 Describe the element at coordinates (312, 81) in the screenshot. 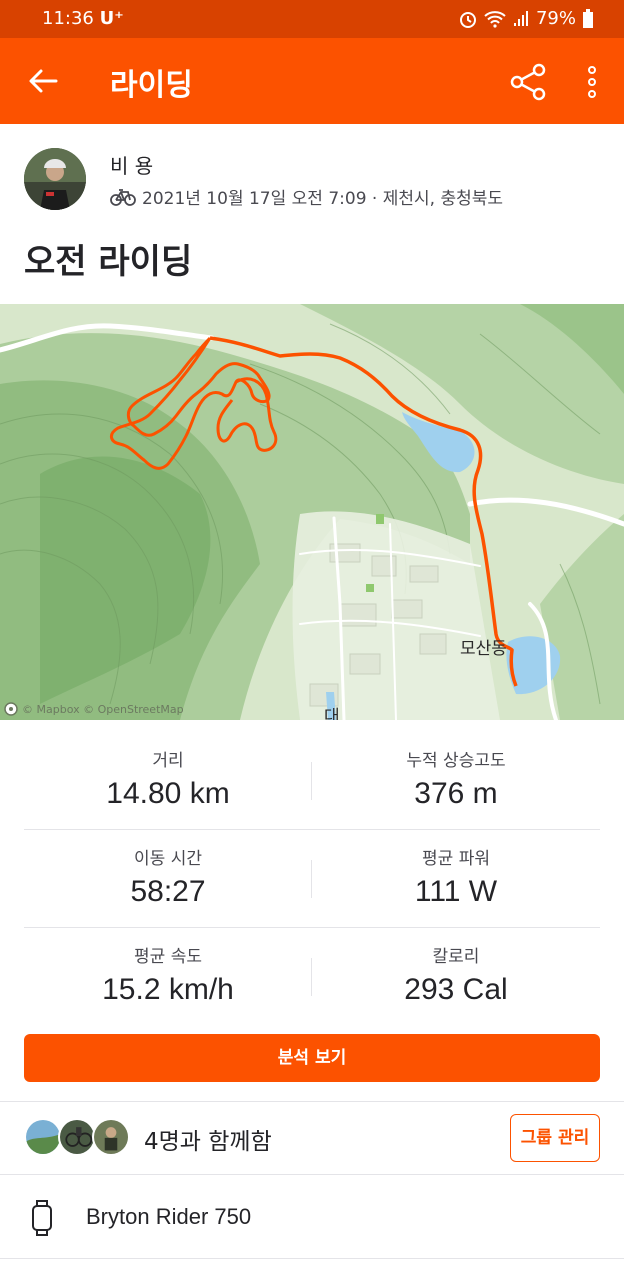

I see `app-bar: 라이딩` at that location.